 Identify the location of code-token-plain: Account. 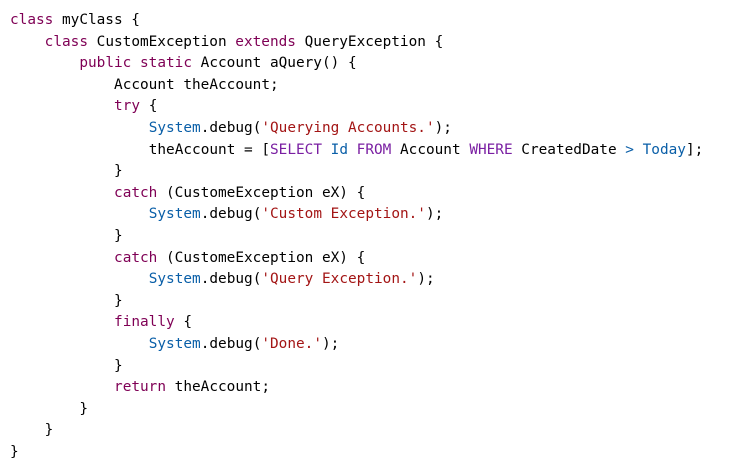
(430, 149).